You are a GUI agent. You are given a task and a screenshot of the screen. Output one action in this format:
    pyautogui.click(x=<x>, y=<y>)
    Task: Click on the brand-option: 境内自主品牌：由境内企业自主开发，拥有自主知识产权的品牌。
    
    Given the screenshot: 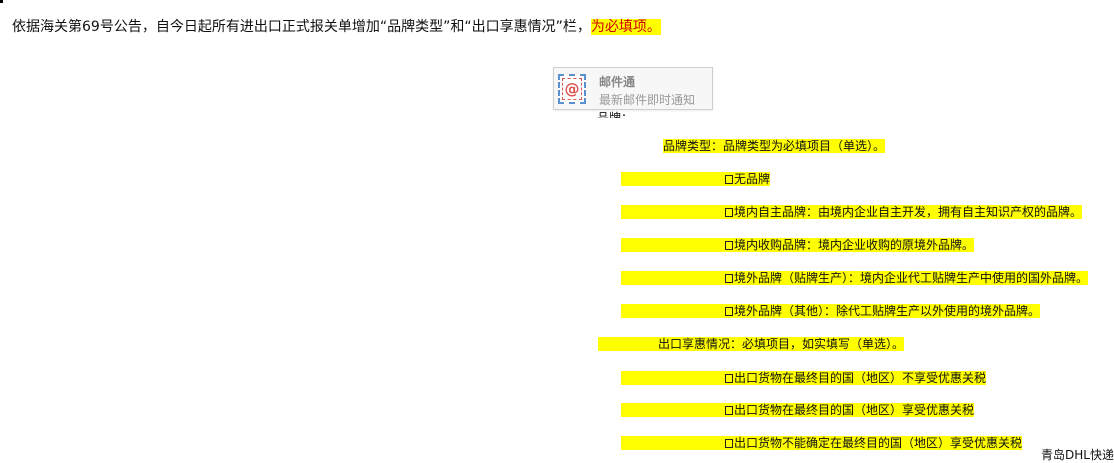 What is the action you would take?
    pyautogui.click(x=904, y=212)
    